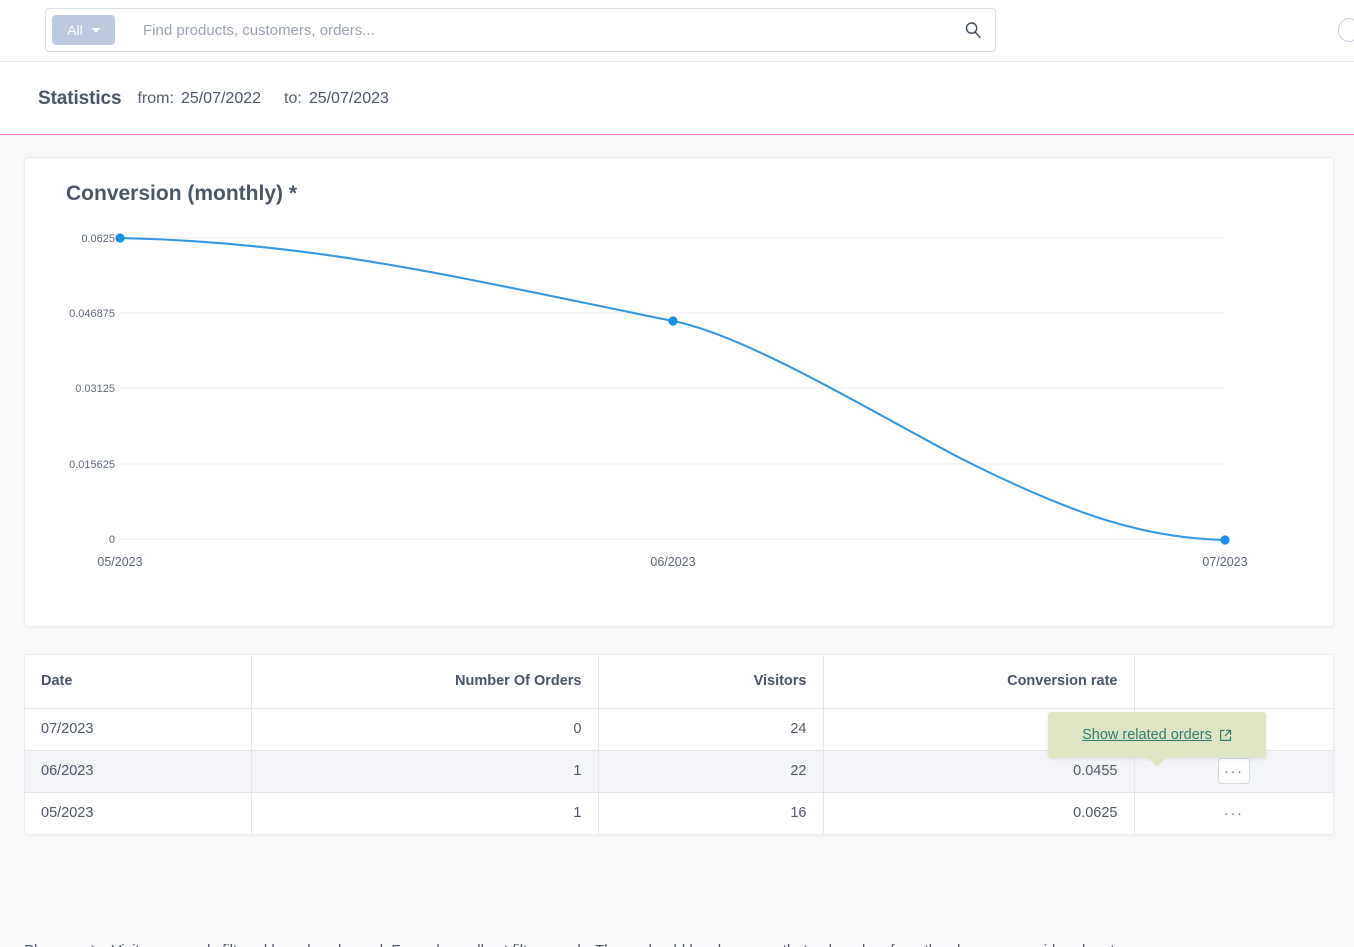  I want to click on column-header-date: Date, so click(138, 682).